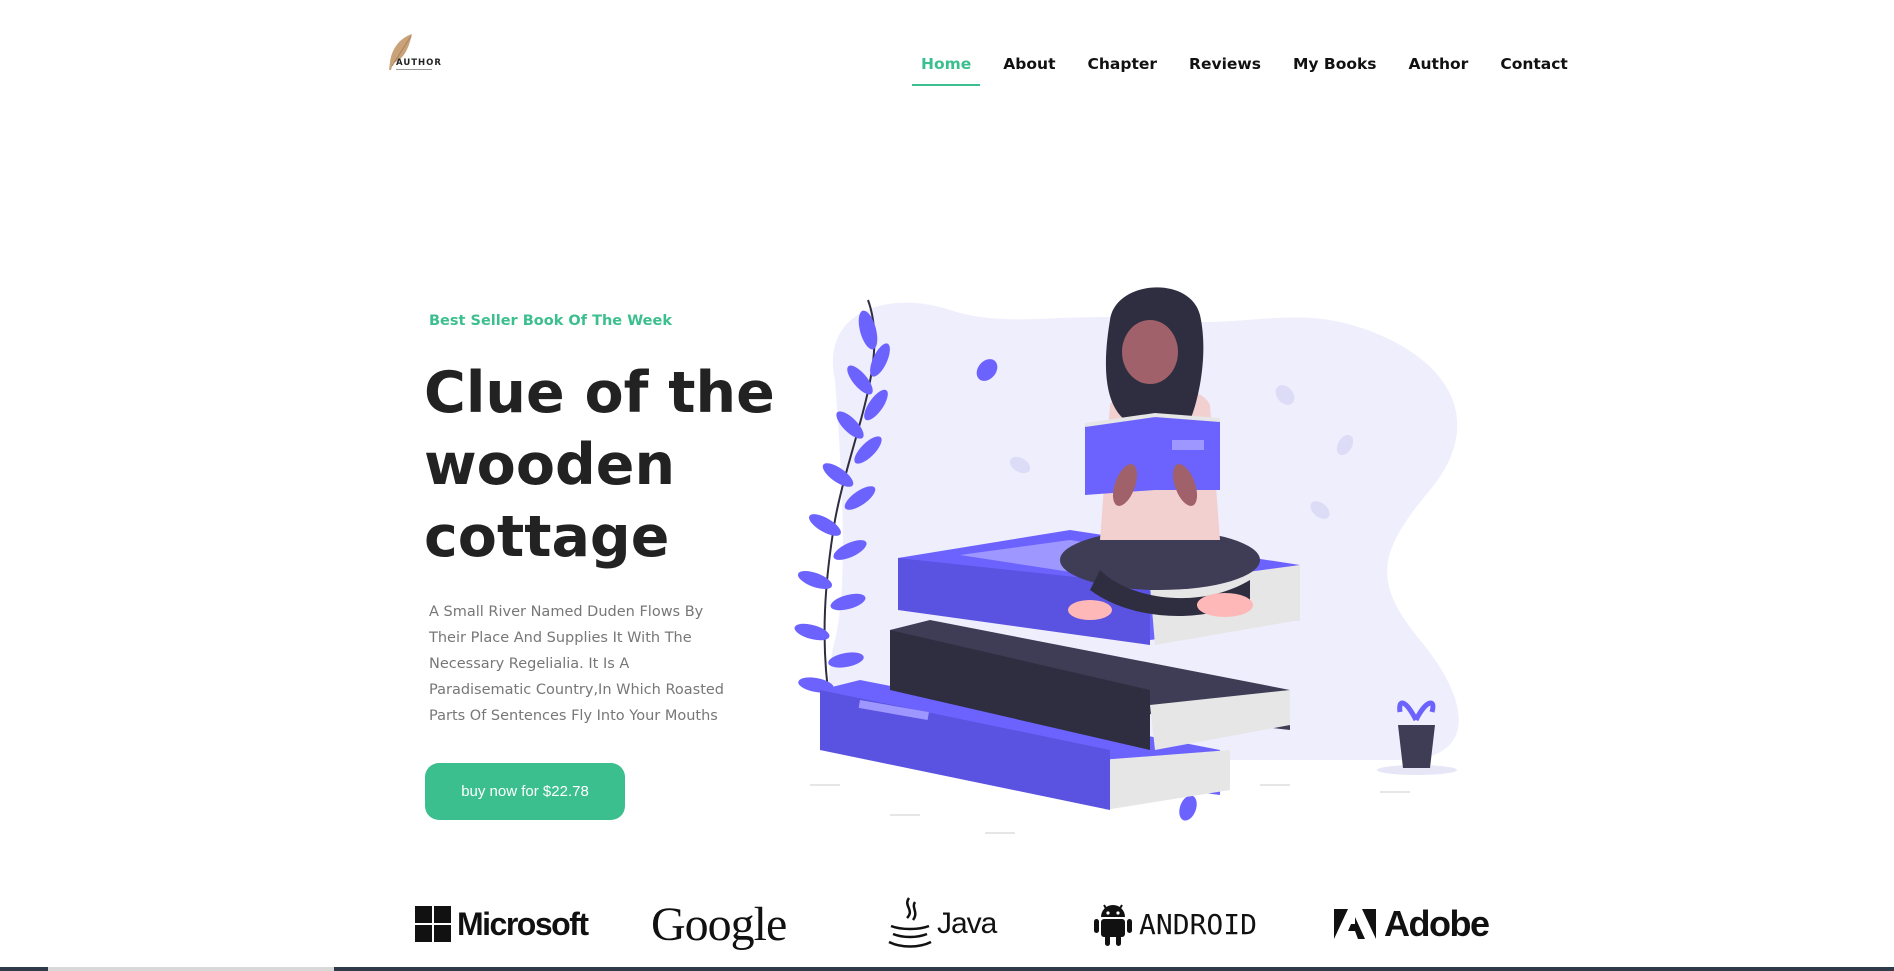 This screenshot has width=1894, height=971. Describe the element at coordinates (967, 923) in the screenshot. I see `brand-java-label: Java` at that location.